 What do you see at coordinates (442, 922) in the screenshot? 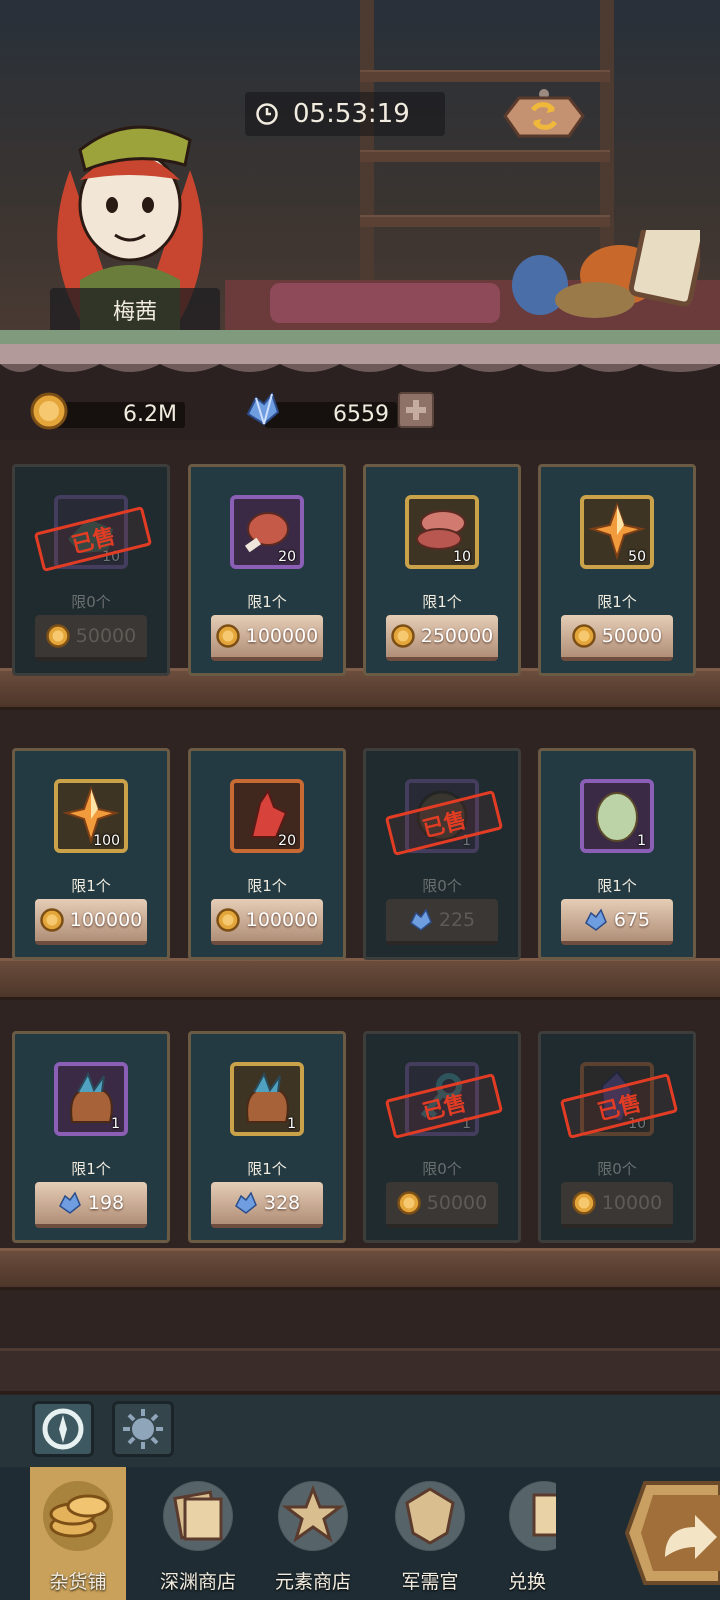
I see `buy-button: 225` at bounding box center [442, 922].